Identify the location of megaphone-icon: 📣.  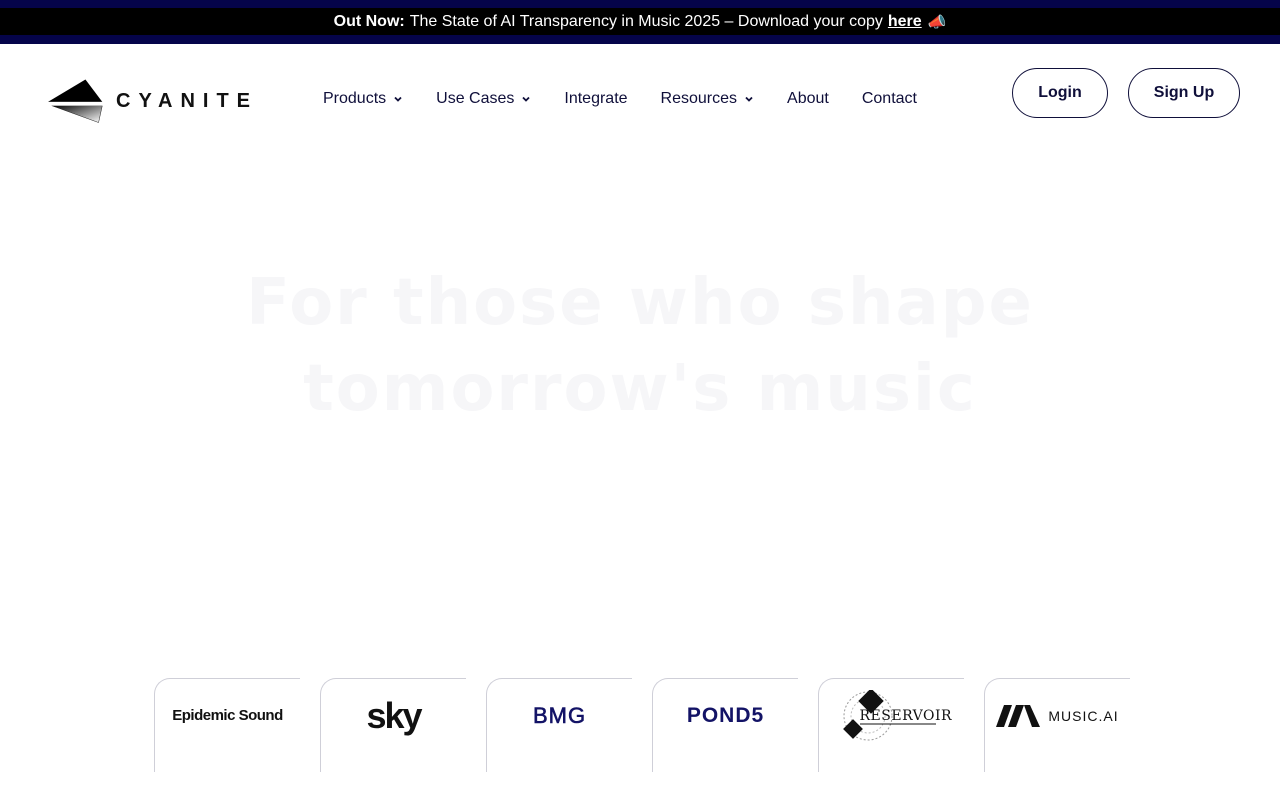
(937, 22).